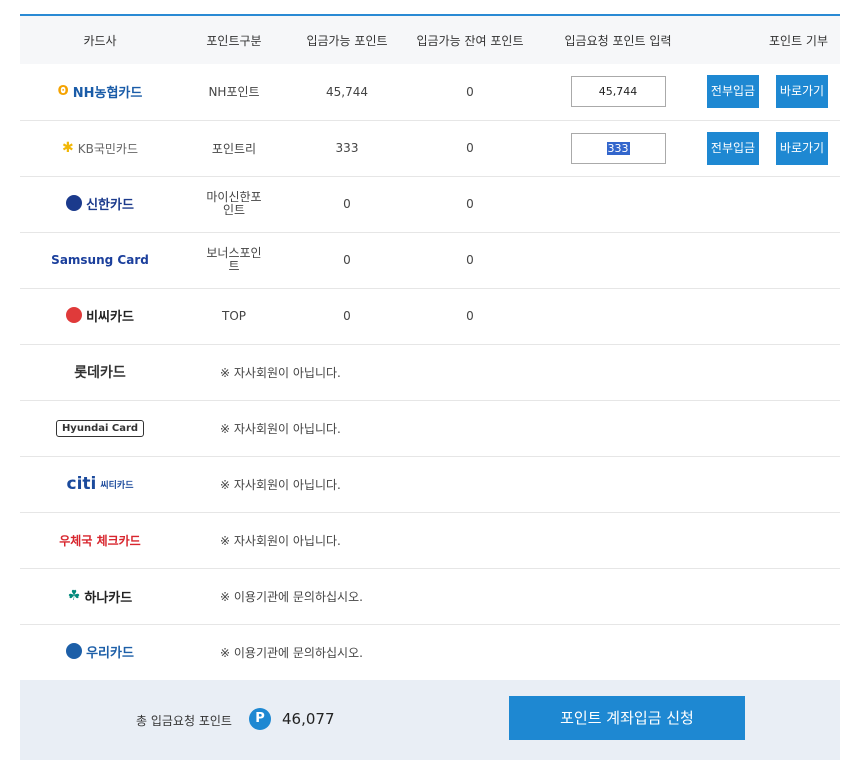 The image size is (863, 765). I want to click on total-request-label: 총 입금요청 포인트, so click(184, 721).